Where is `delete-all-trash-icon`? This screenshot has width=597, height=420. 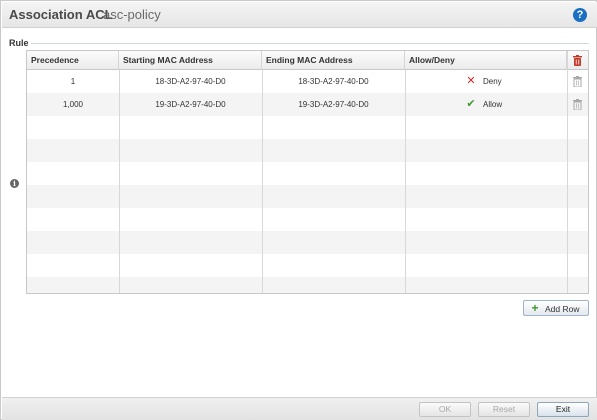 delete-all-trash-icon is located at coordinates (577, 60).